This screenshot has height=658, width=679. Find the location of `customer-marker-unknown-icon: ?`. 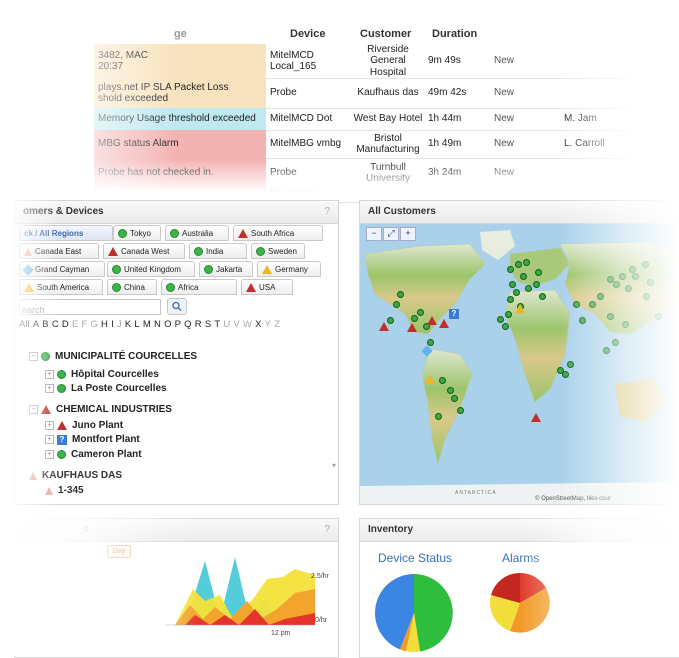

customer-marker-unknown-icon: ? is located at coordinates (454, 314).